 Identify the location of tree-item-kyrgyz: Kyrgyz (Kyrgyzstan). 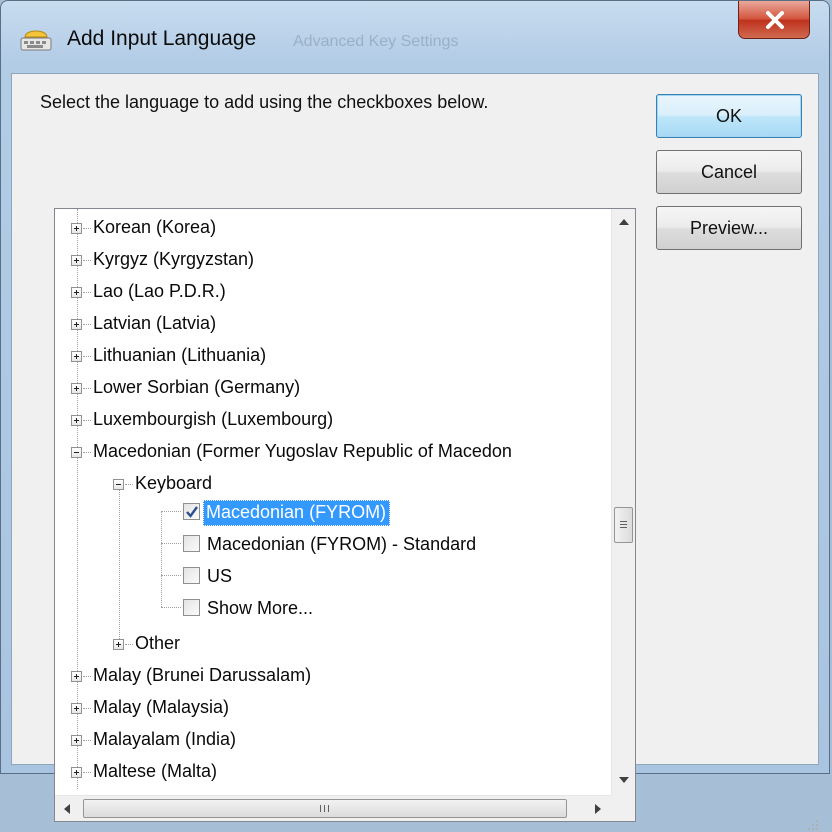
(173, 259).